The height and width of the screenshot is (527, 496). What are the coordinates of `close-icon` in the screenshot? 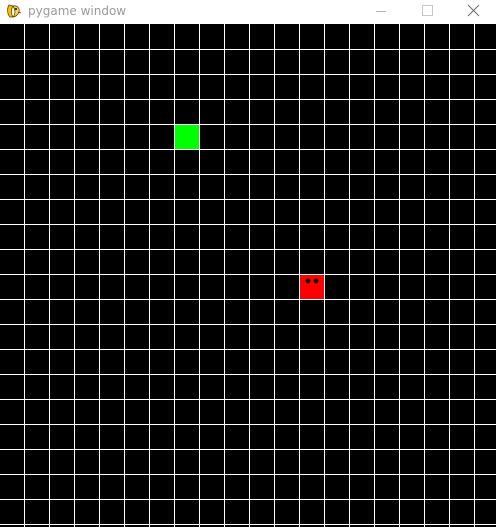 It's located at (473, 10).